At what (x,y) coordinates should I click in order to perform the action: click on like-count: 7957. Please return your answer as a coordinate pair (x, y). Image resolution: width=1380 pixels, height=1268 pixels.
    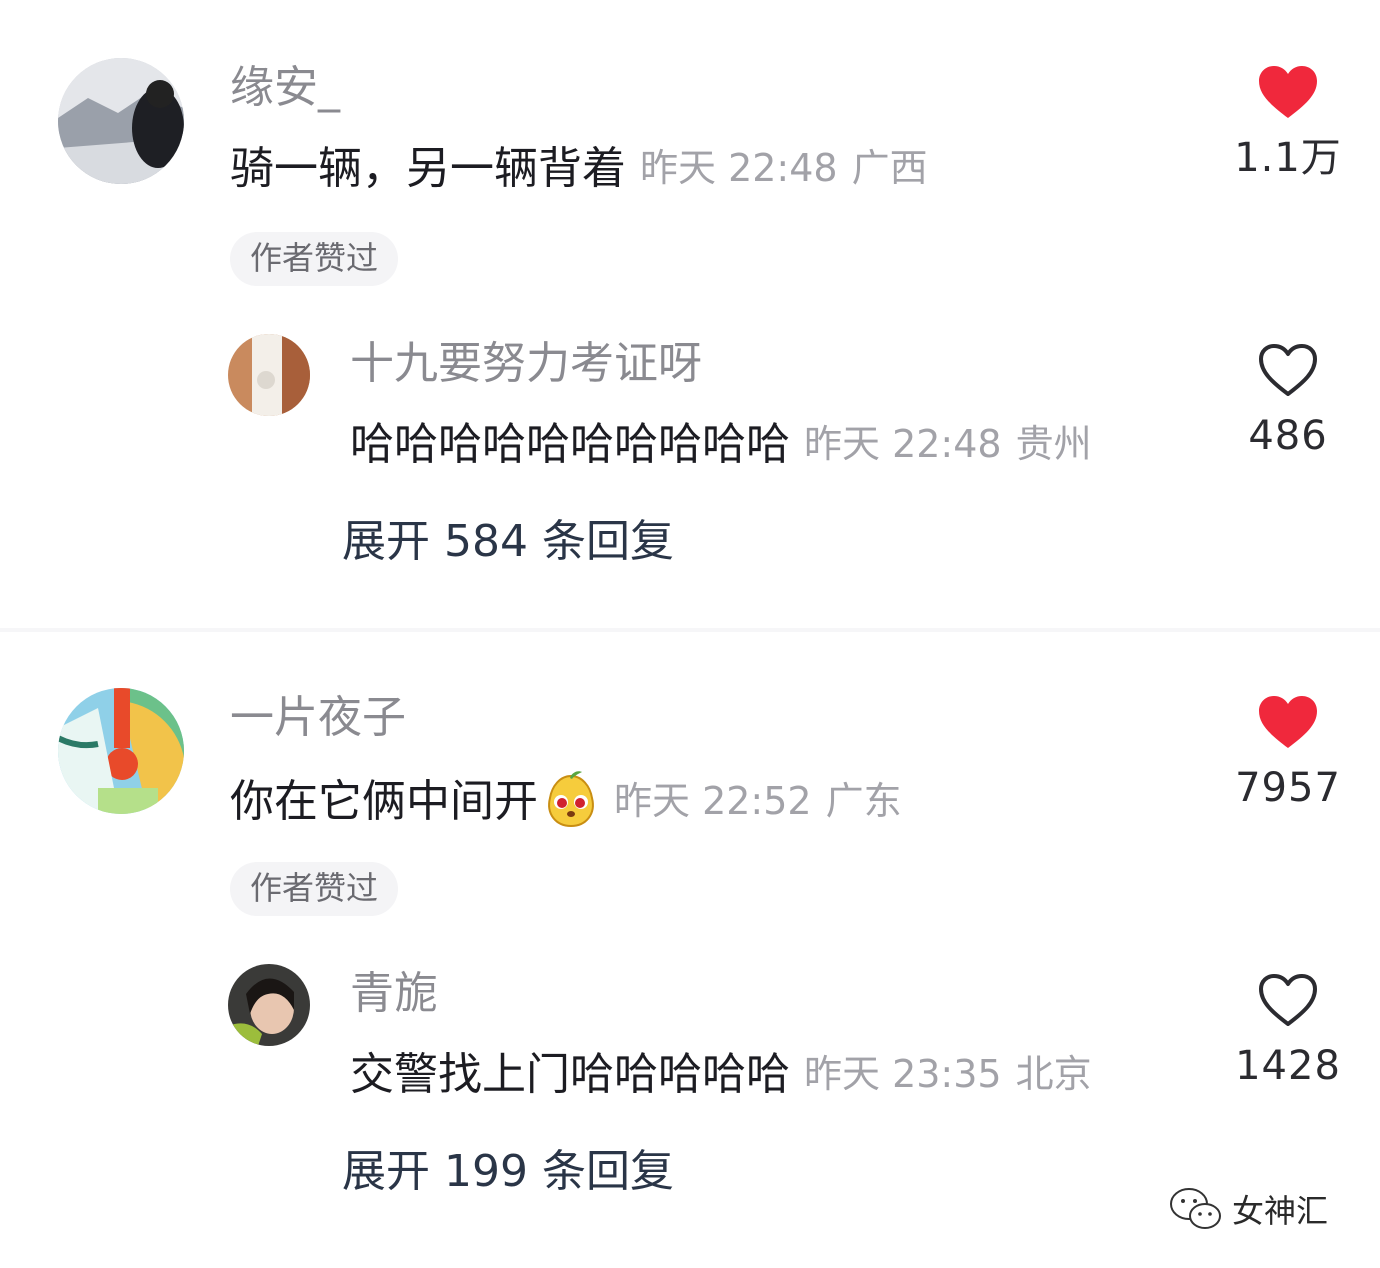
    Looking at the image, I should click on (1288, 788).